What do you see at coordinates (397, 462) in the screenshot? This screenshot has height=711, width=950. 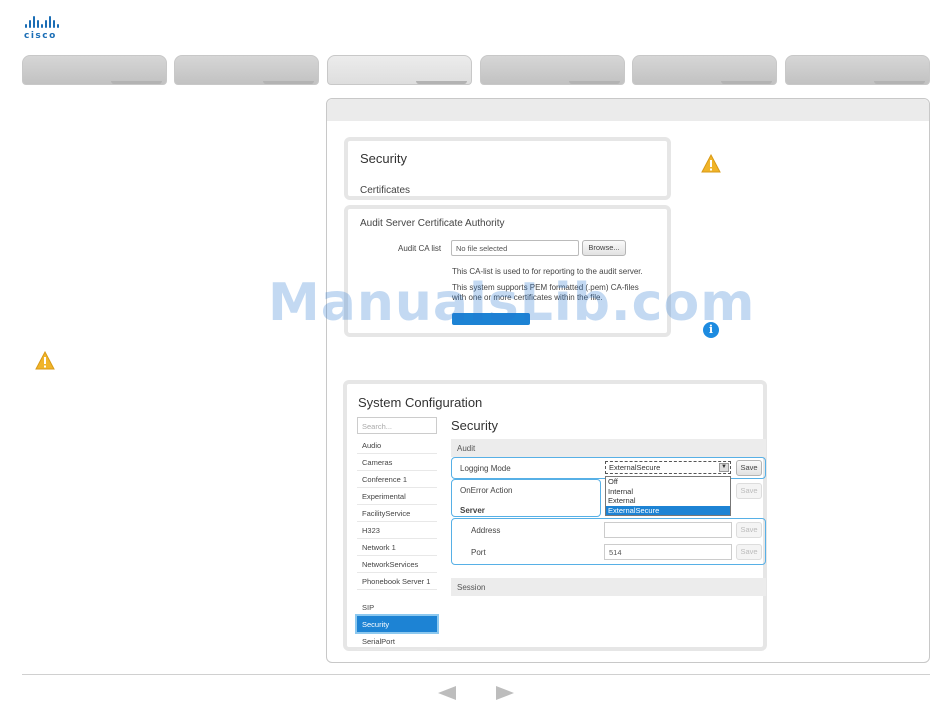 I see `menu-item-cameras: Cameras` at bounding box center [397, 462].